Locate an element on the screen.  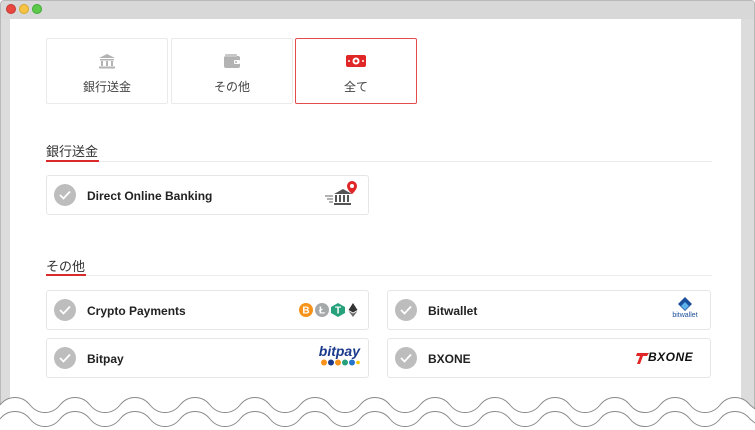
wallet-icon is located at coordinates (232, 63).